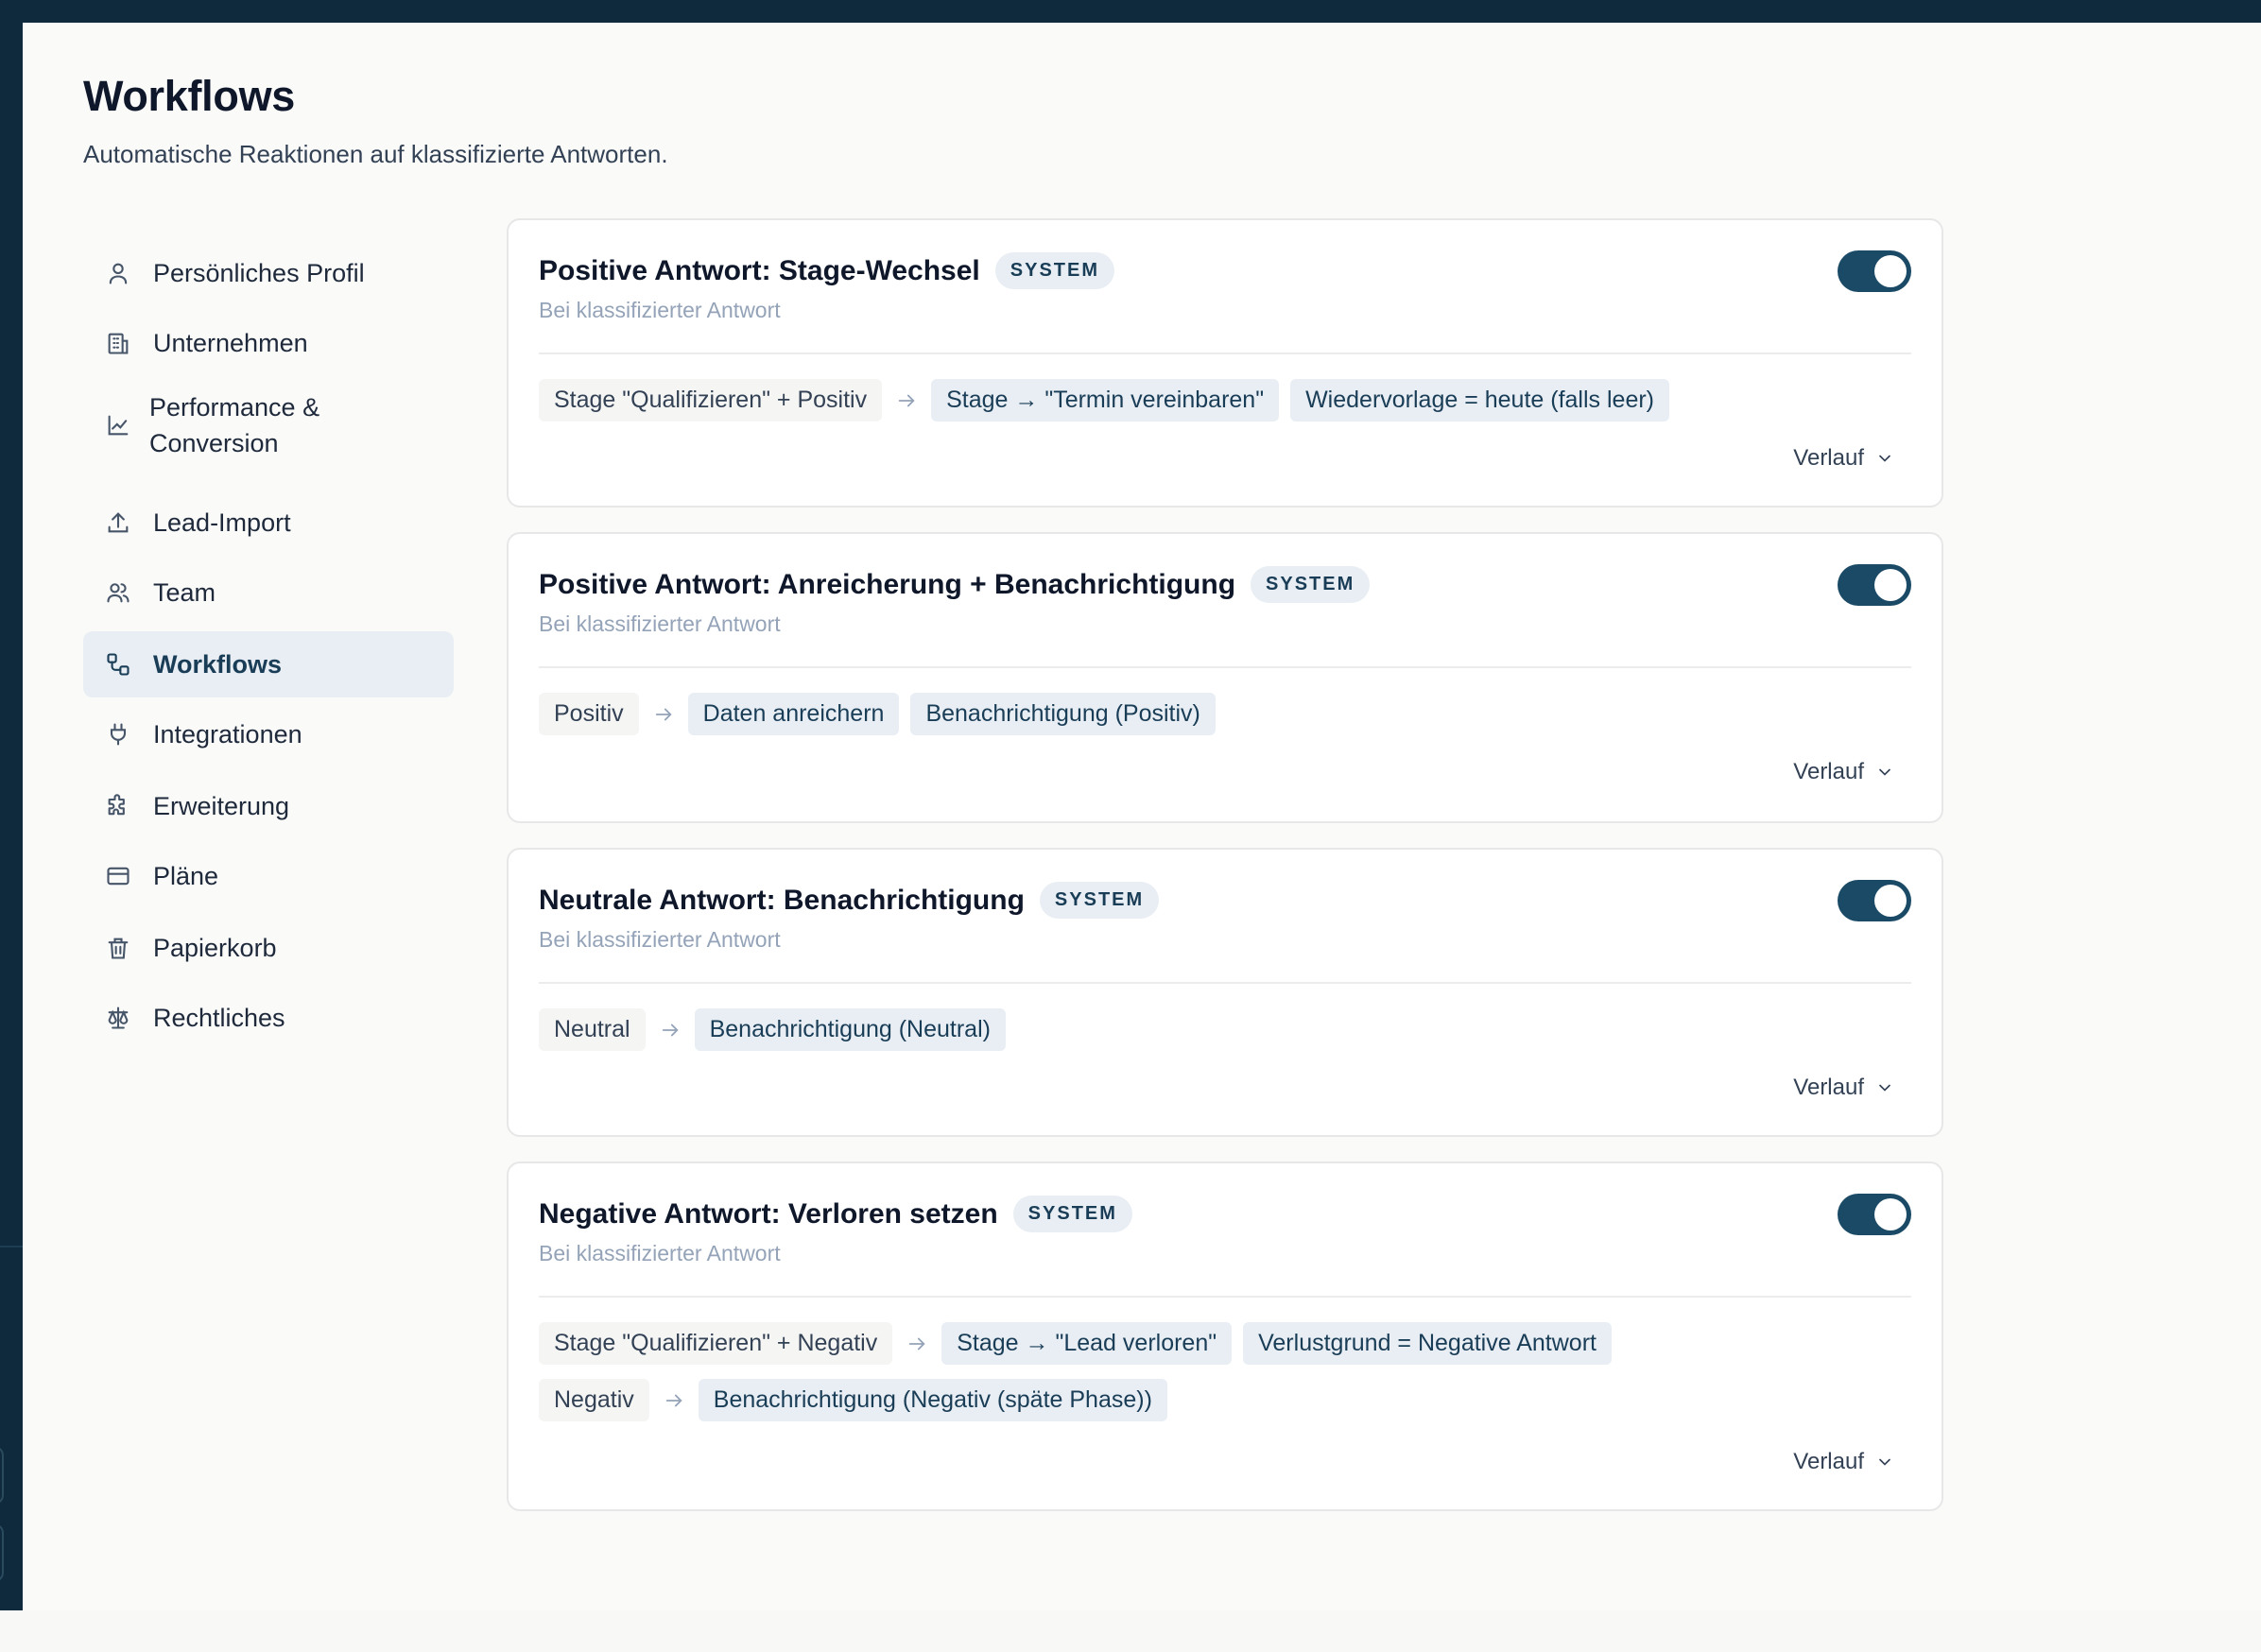 This screenshot has height=1652, width=2261. What do you see at coordinates (268, 425) in the screenshot?
I see `sidebar-item-performance: Performance & Conversion` at bounding box center [268, 425].